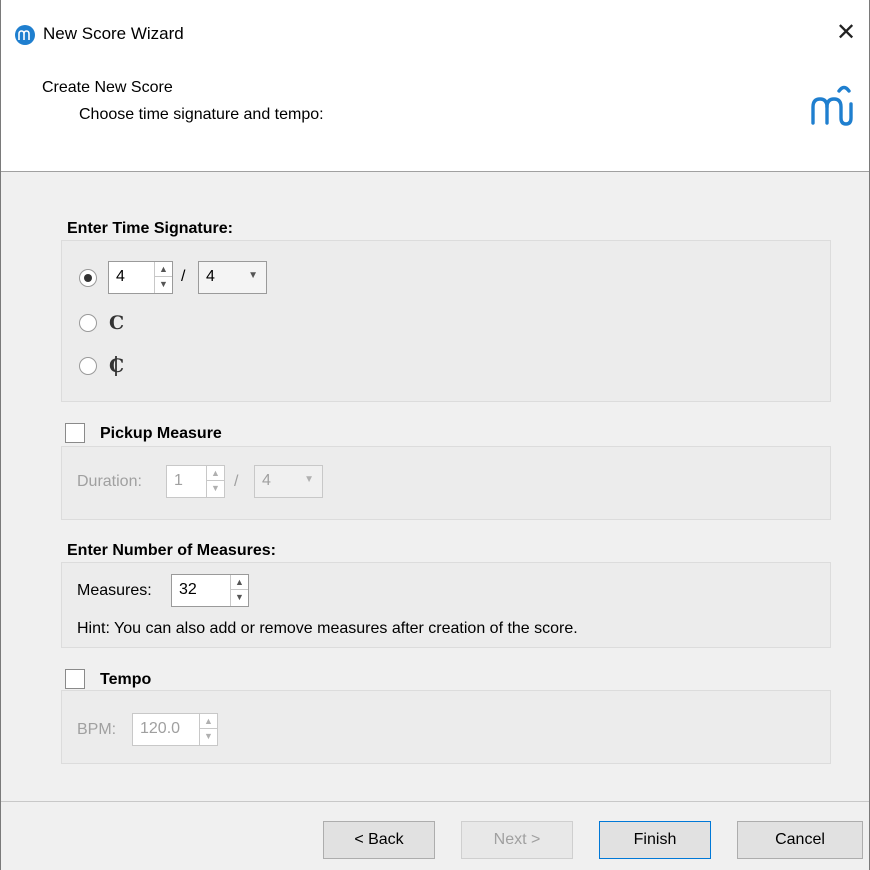  Describe the element at coordinates (161, 433) in the screenshot. I see `pickup-measure-group-title: Pickup Measure` at that location.